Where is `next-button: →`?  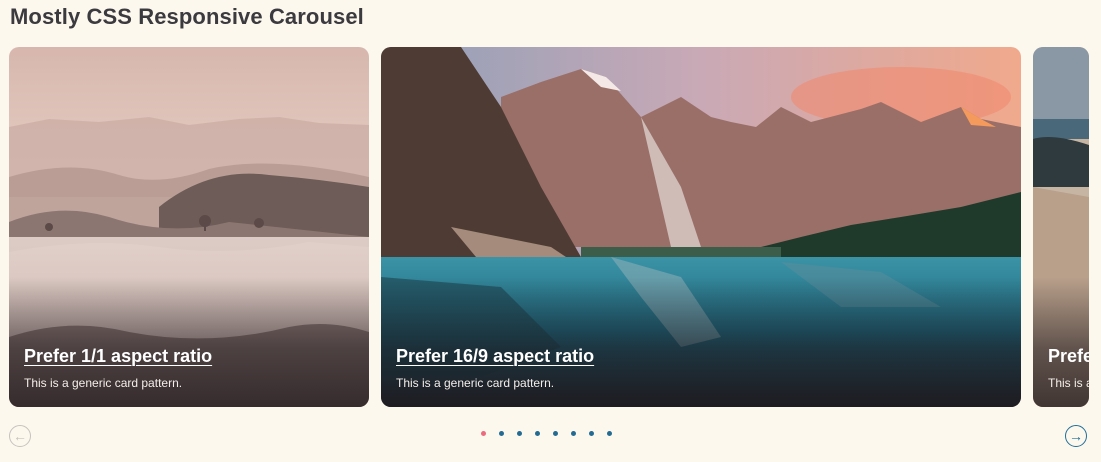
next-button: → is located at coordinates (1076, 436).